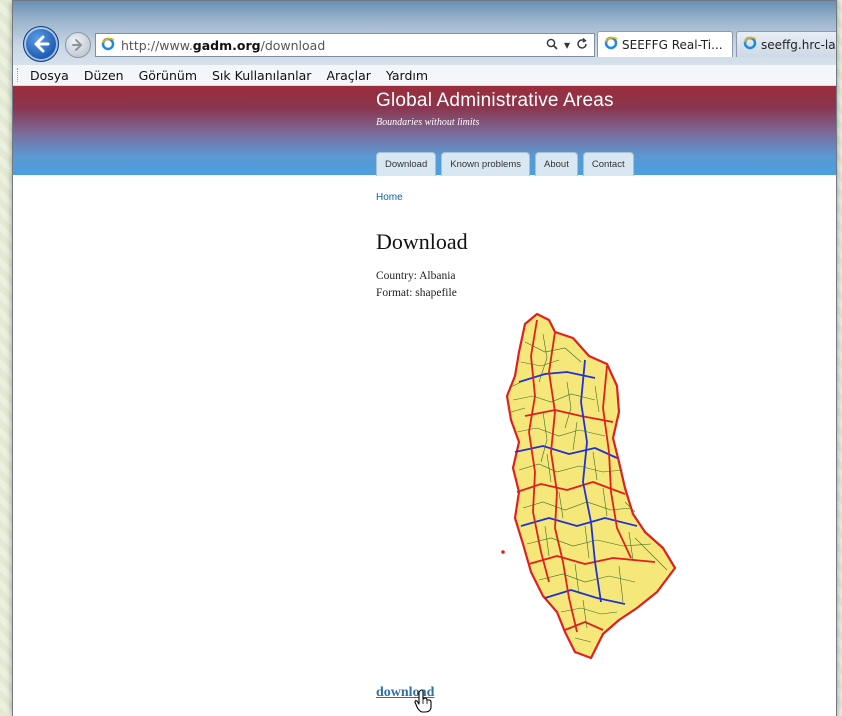 The height and width of the screenshot is (716, 842). Describe the element at coordinates (589, 486) in the screenshot. I see `albania-map-image` at that location.